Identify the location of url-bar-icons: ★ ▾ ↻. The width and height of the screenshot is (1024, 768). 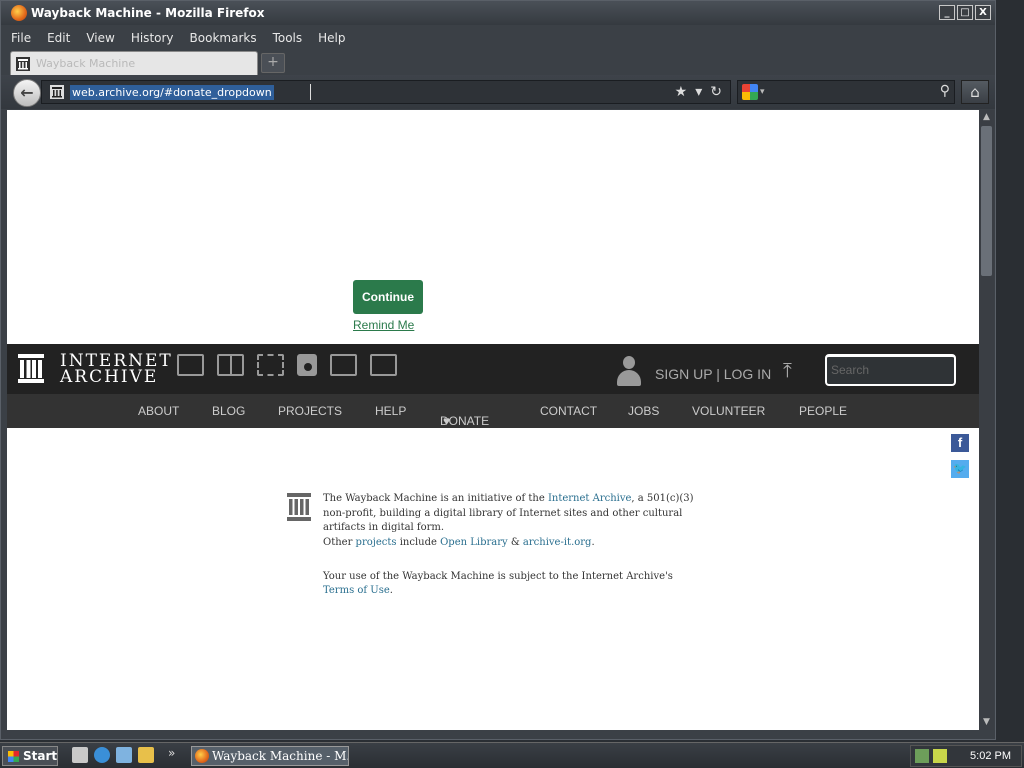
(698, 92).